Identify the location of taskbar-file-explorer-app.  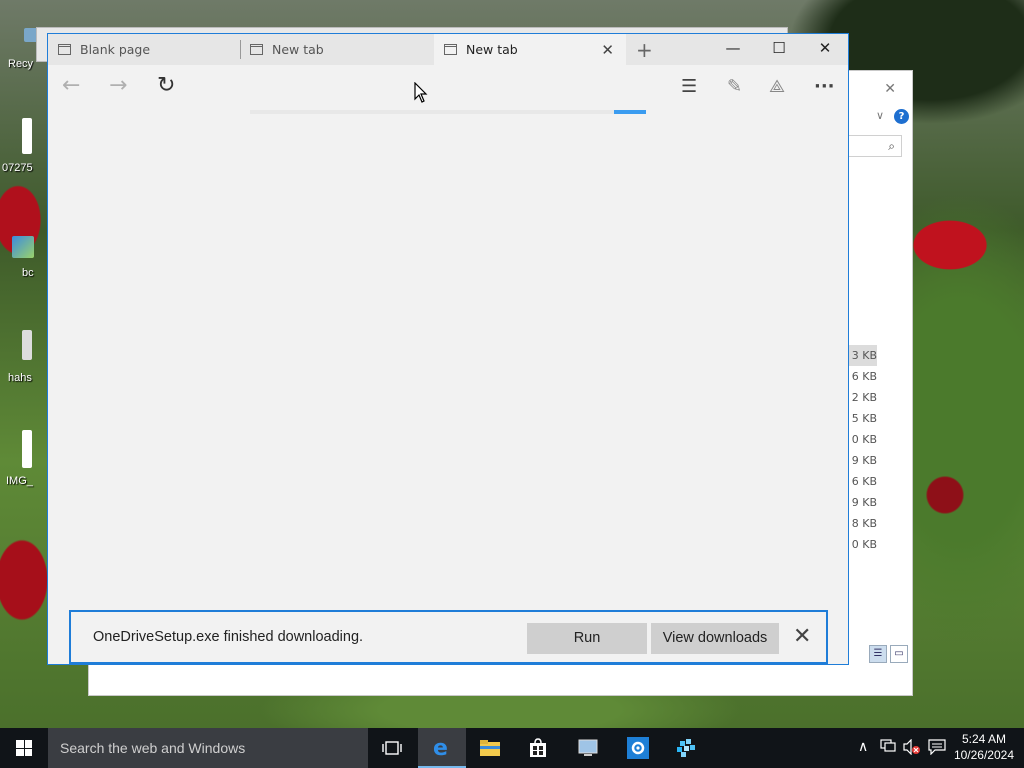
(490, 748).